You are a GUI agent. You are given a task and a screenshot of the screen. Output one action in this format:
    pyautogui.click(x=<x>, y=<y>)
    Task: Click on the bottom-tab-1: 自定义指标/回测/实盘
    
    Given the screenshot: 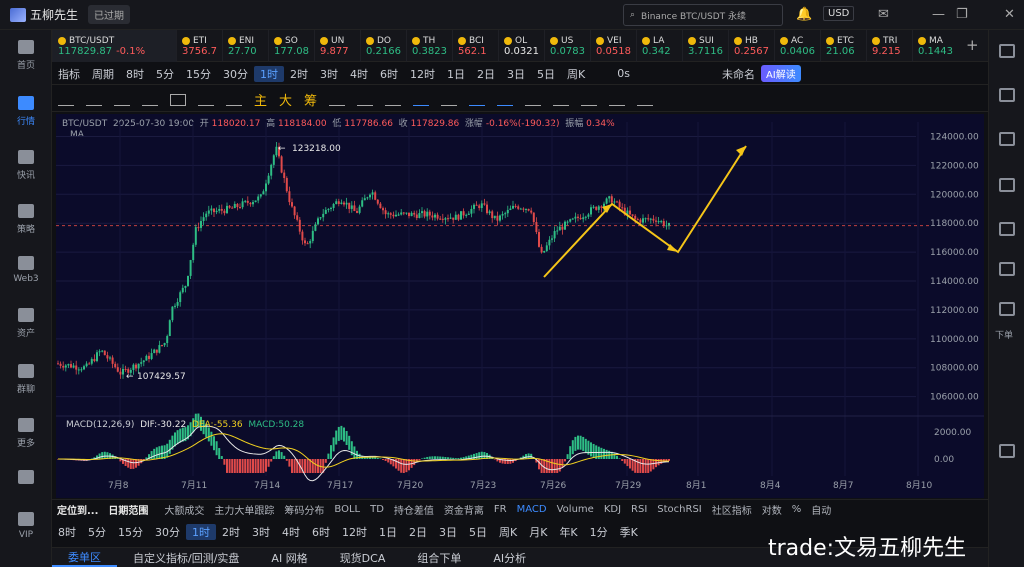 What is the action you would take?
    pyautogui.click(x=186, y=558)
    